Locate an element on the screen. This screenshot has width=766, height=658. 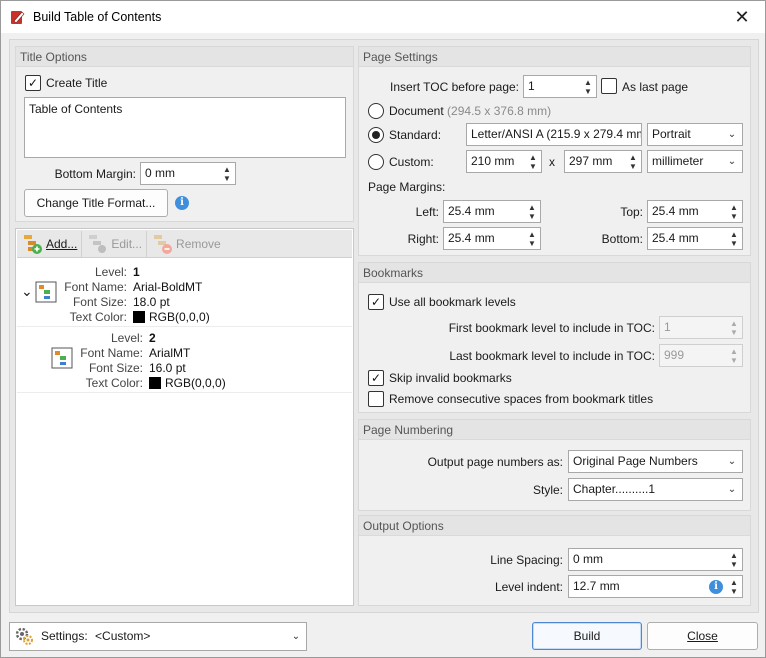
insert-toc-spinner: ▲ ▼ is located at coordinates (588, 86).